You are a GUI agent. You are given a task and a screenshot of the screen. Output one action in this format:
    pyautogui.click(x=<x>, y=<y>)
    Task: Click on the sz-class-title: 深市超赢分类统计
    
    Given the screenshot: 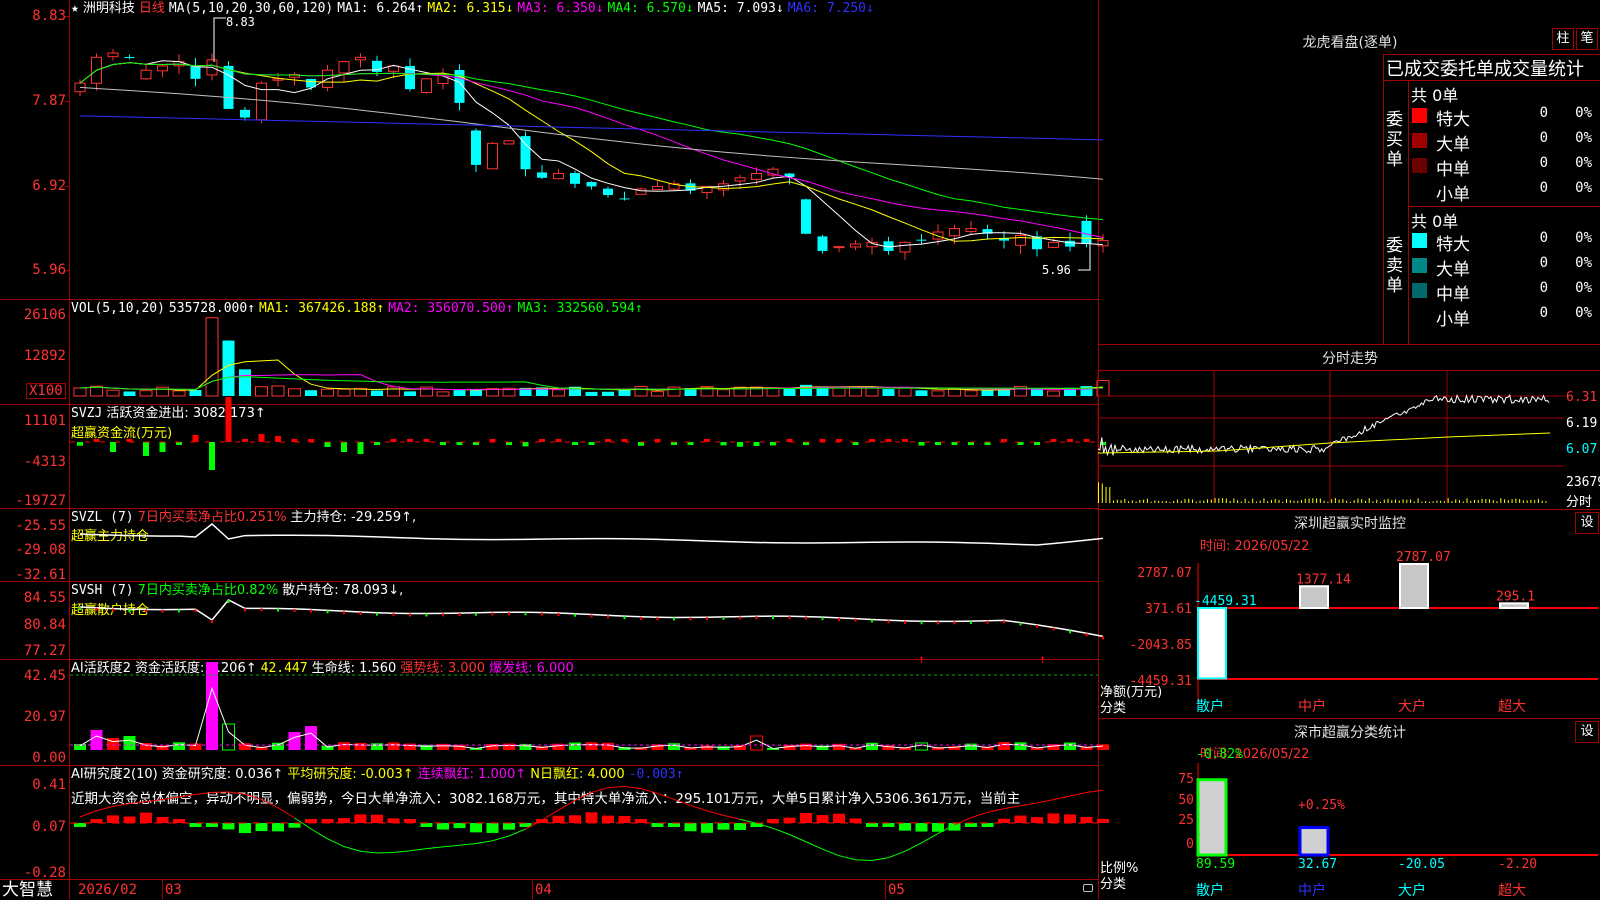 What is the action you would take?
    pyautogui.click(x=1350, y=733)
    